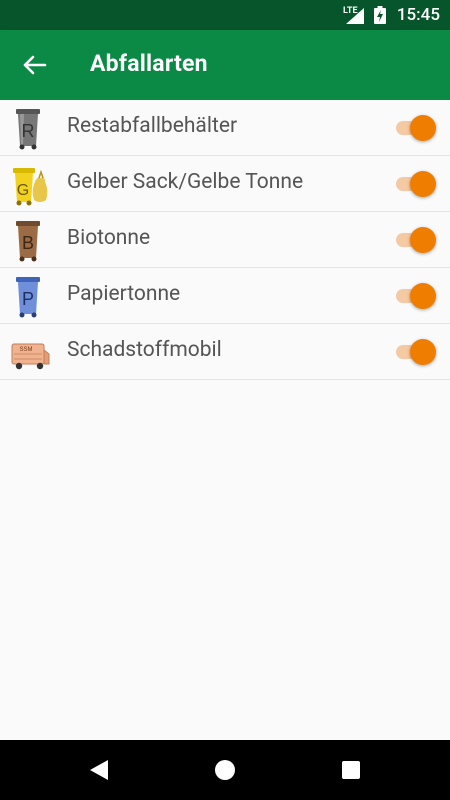  I want to click on list-item-schadstoffmobil: SSM Schadstoffmobil, so click(225, 352).